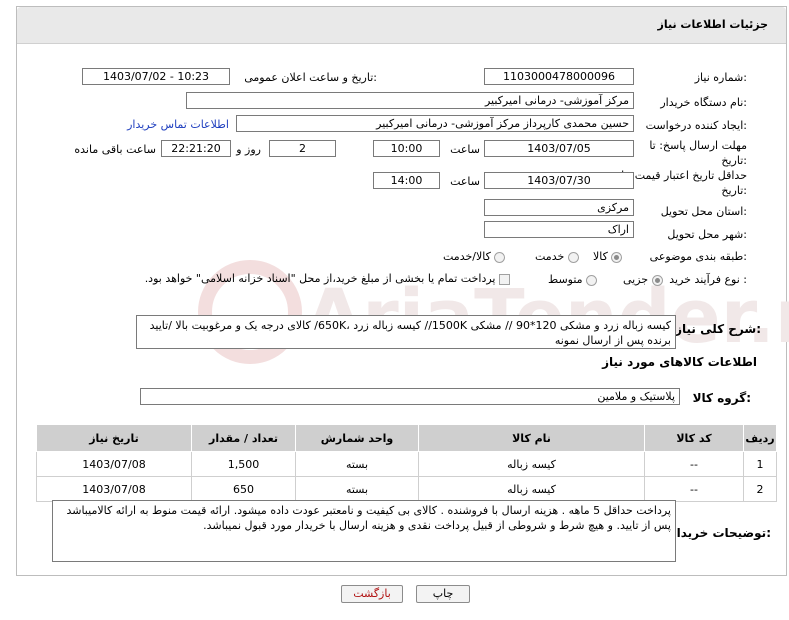  What do you see at coordinates (696, 125) in the screenshot?
I see `creator-label: ایجاد کننده درخواست:` at bounding box center [696, 125].